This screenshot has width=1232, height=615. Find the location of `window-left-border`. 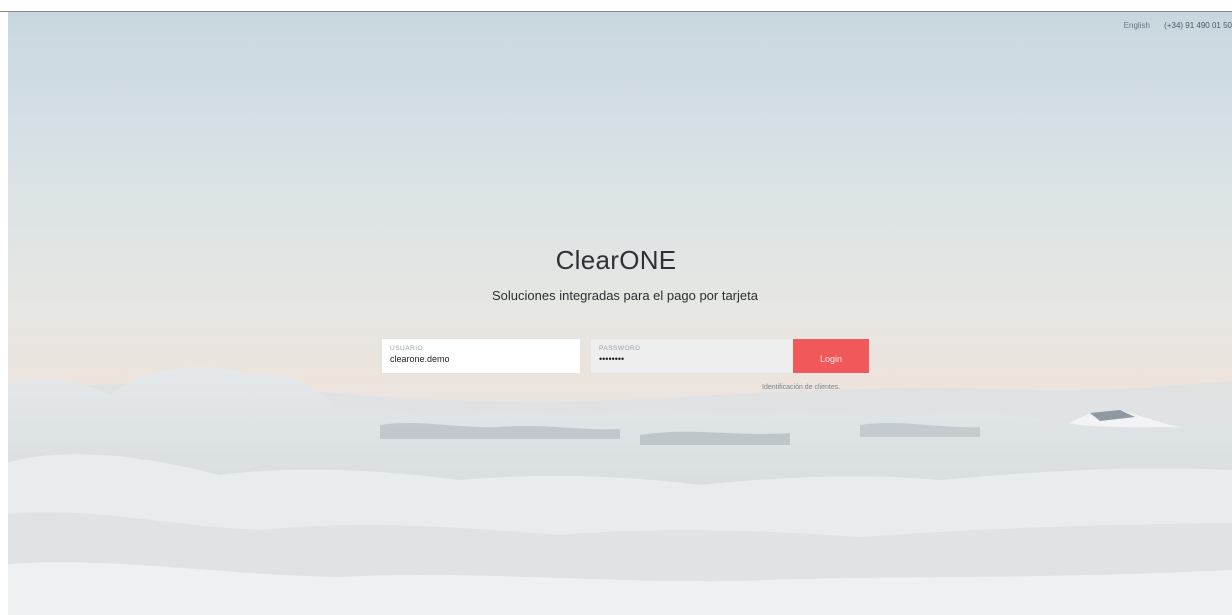

window-left-border is located at coordinates (4, 313).